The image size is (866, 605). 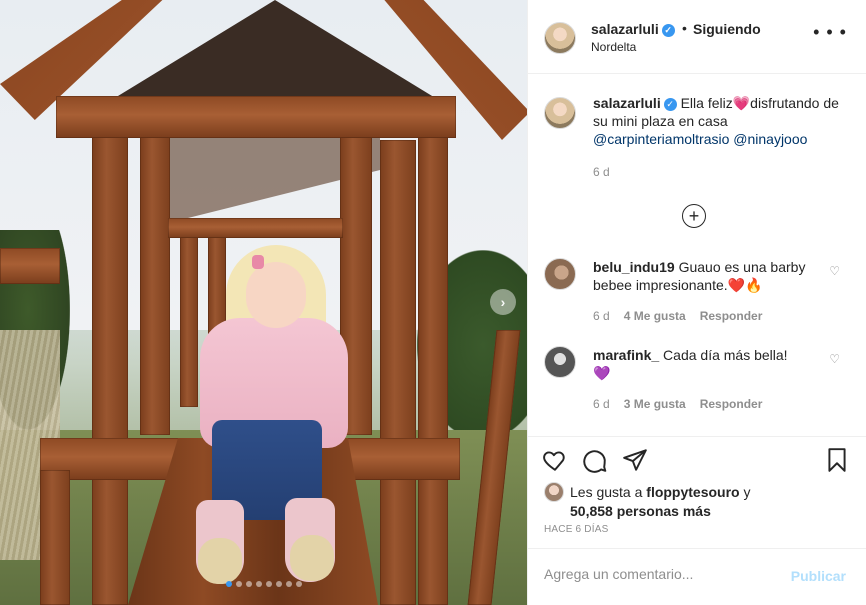 I want to click on following-button: Siguiendo, so click(x=727, y=29).